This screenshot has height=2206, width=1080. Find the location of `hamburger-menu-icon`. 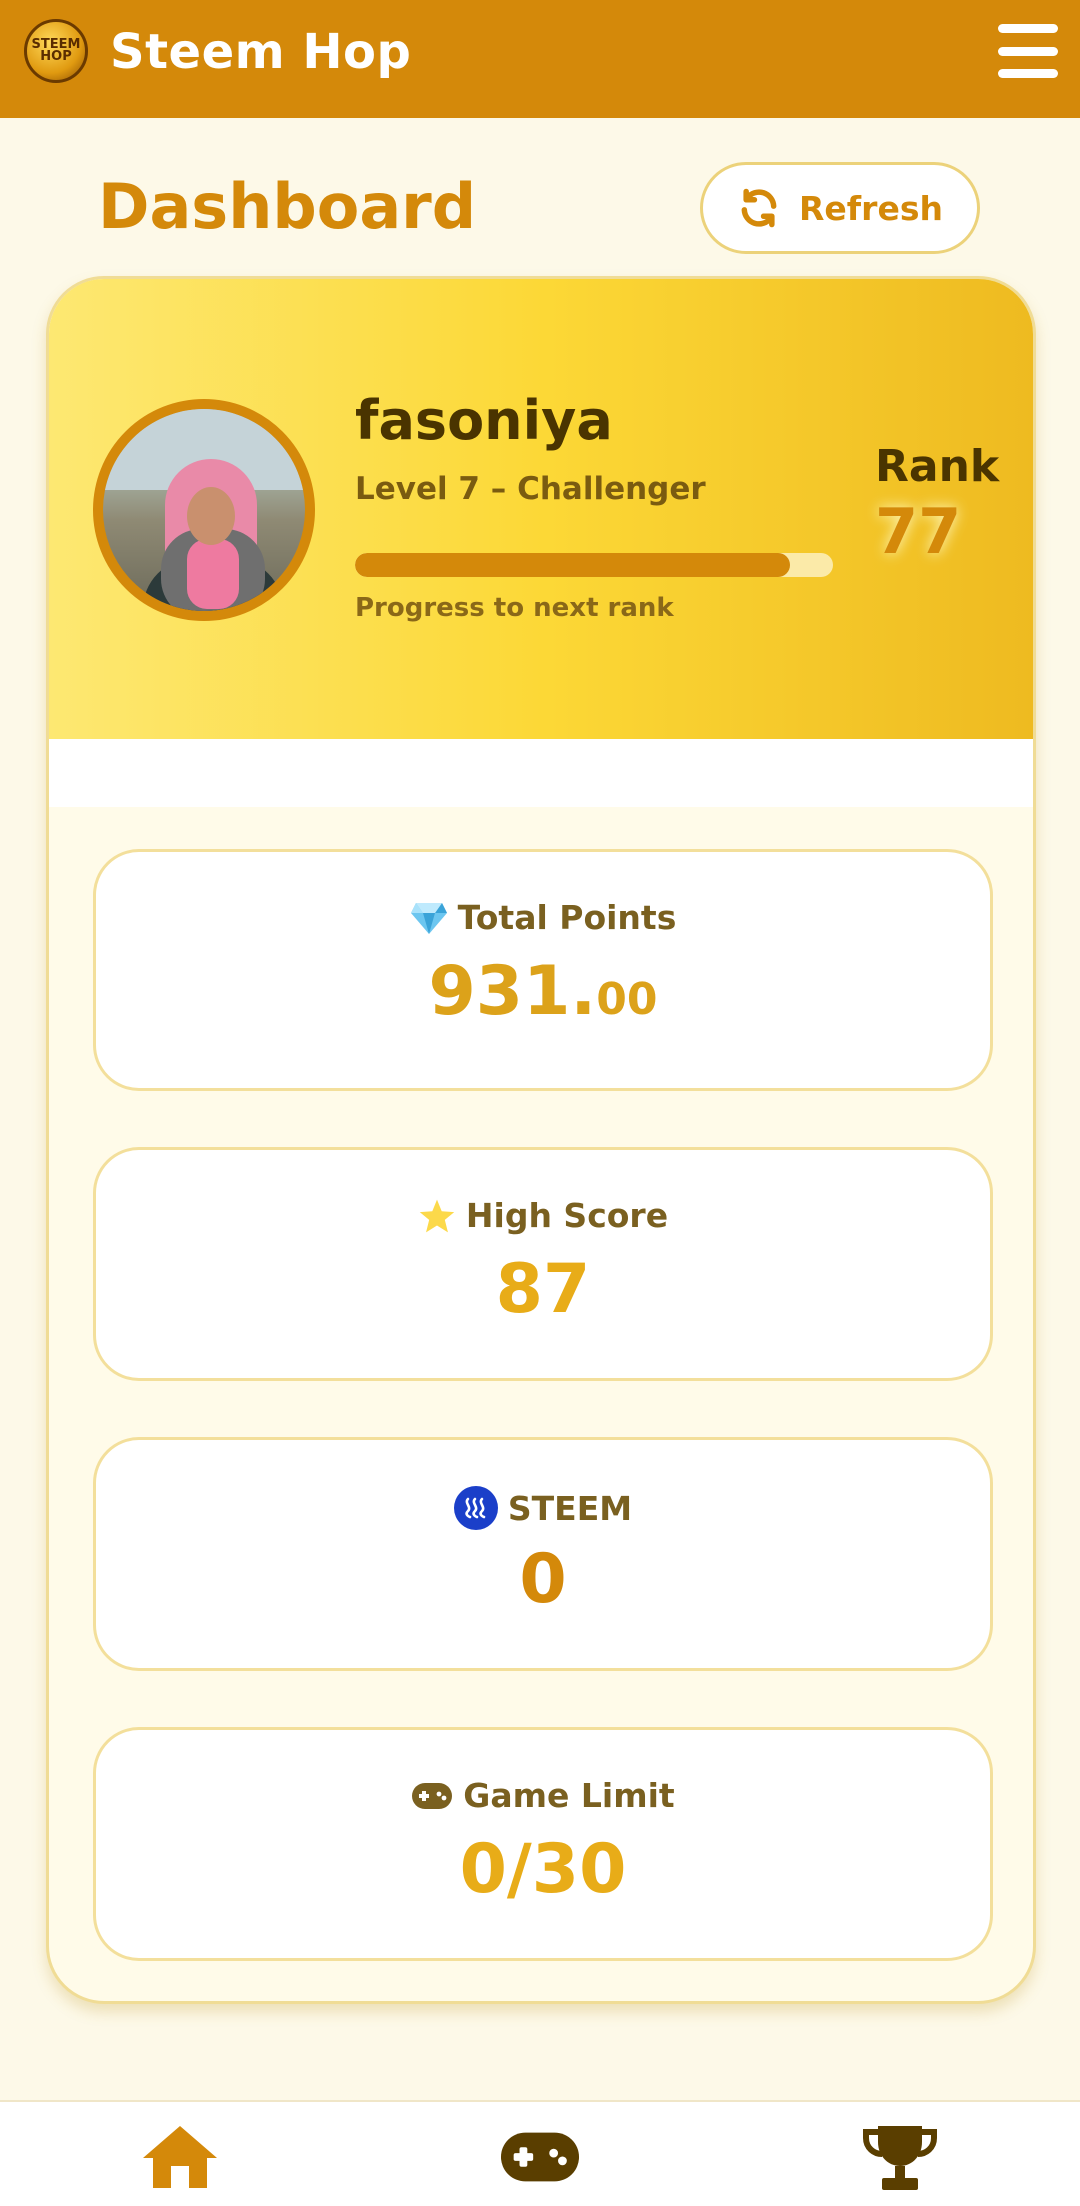

hamburger-menu-icon is located at coordinates (1028, 51).